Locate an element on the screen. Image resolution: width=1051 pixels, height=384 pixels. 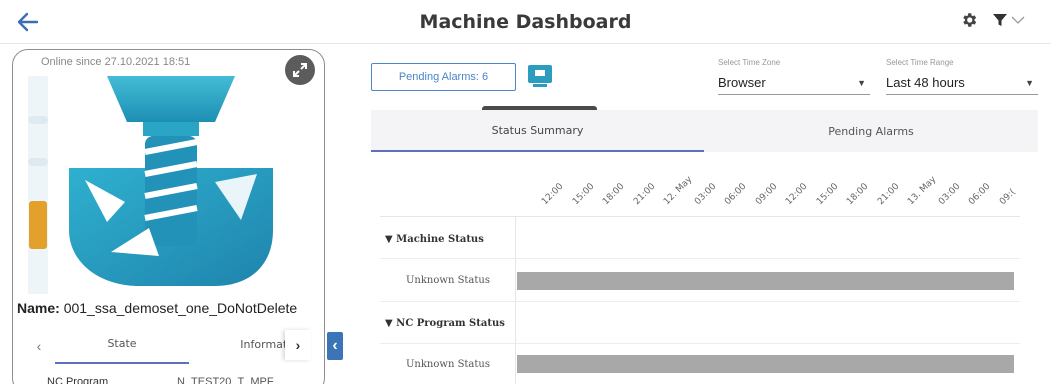
tab-state: State is located at coordinates (122, 344).